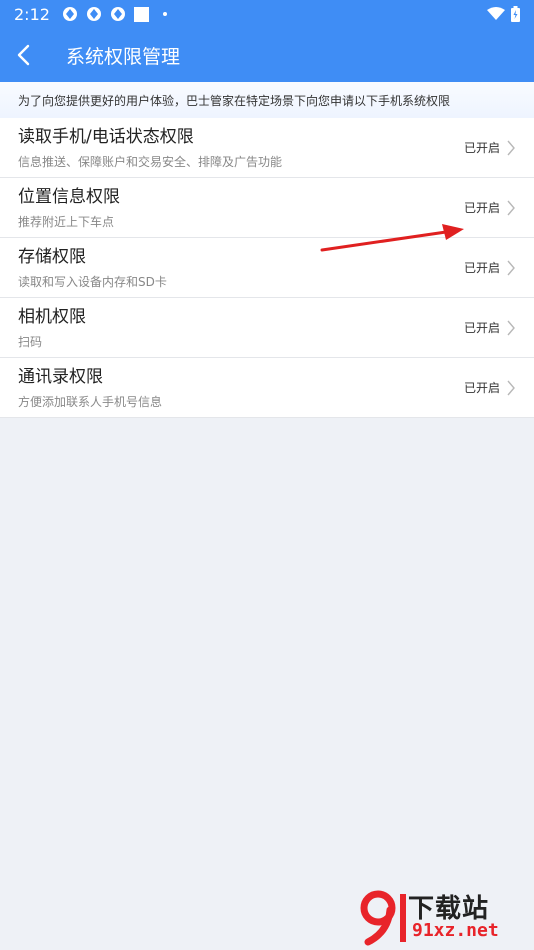 The width and height of the screenshot is (534, 950). Describe the element at coordinates (23, 55) in the screenshot. I see `back-arrow-icon` at that location.